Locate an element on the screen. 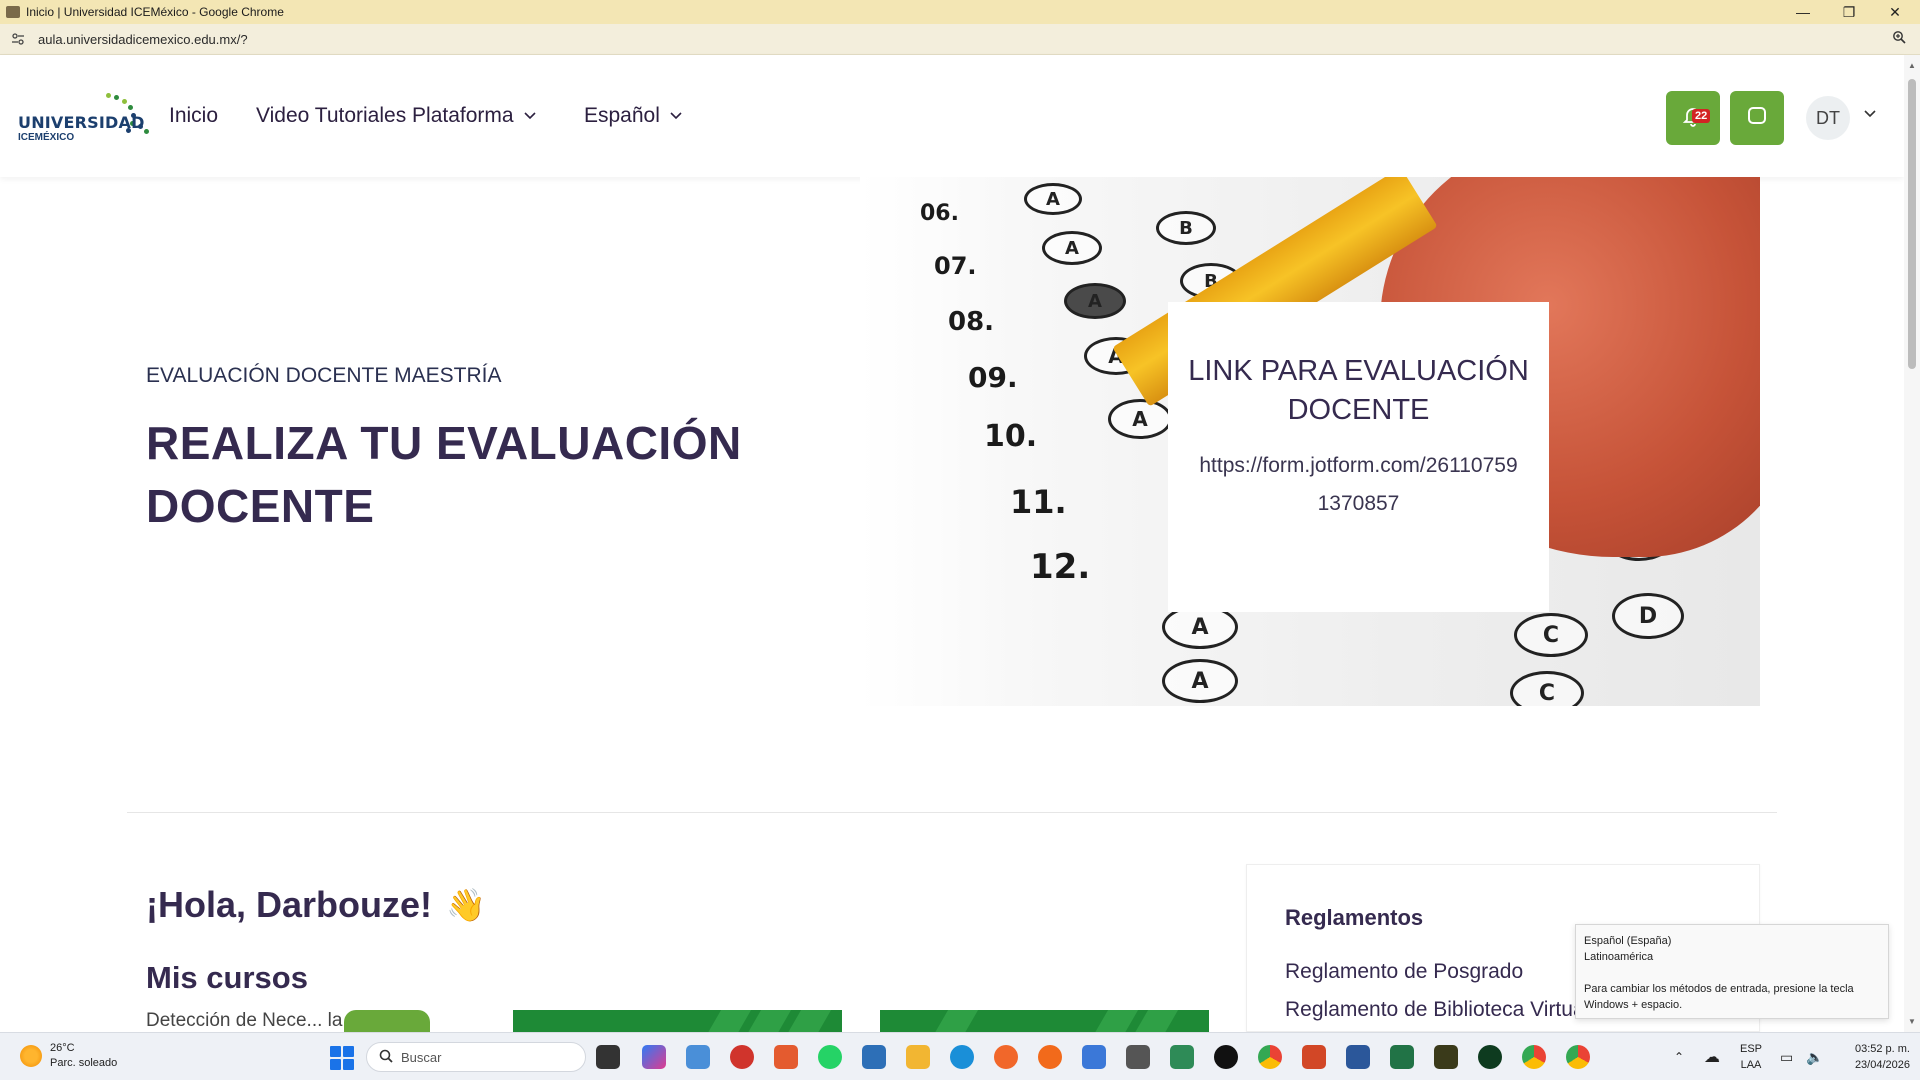 This screenshot has height=1080, width=1920. nav-inicio: Inicio is located at coordinates (193, 116).